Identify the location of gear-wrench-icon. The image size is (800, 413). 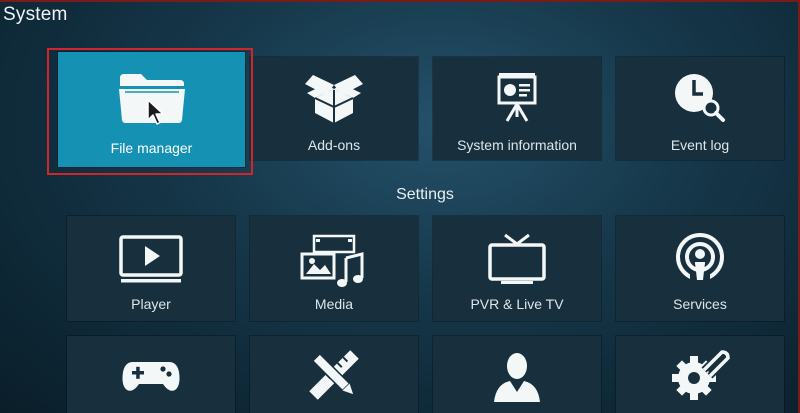
(701, 374).